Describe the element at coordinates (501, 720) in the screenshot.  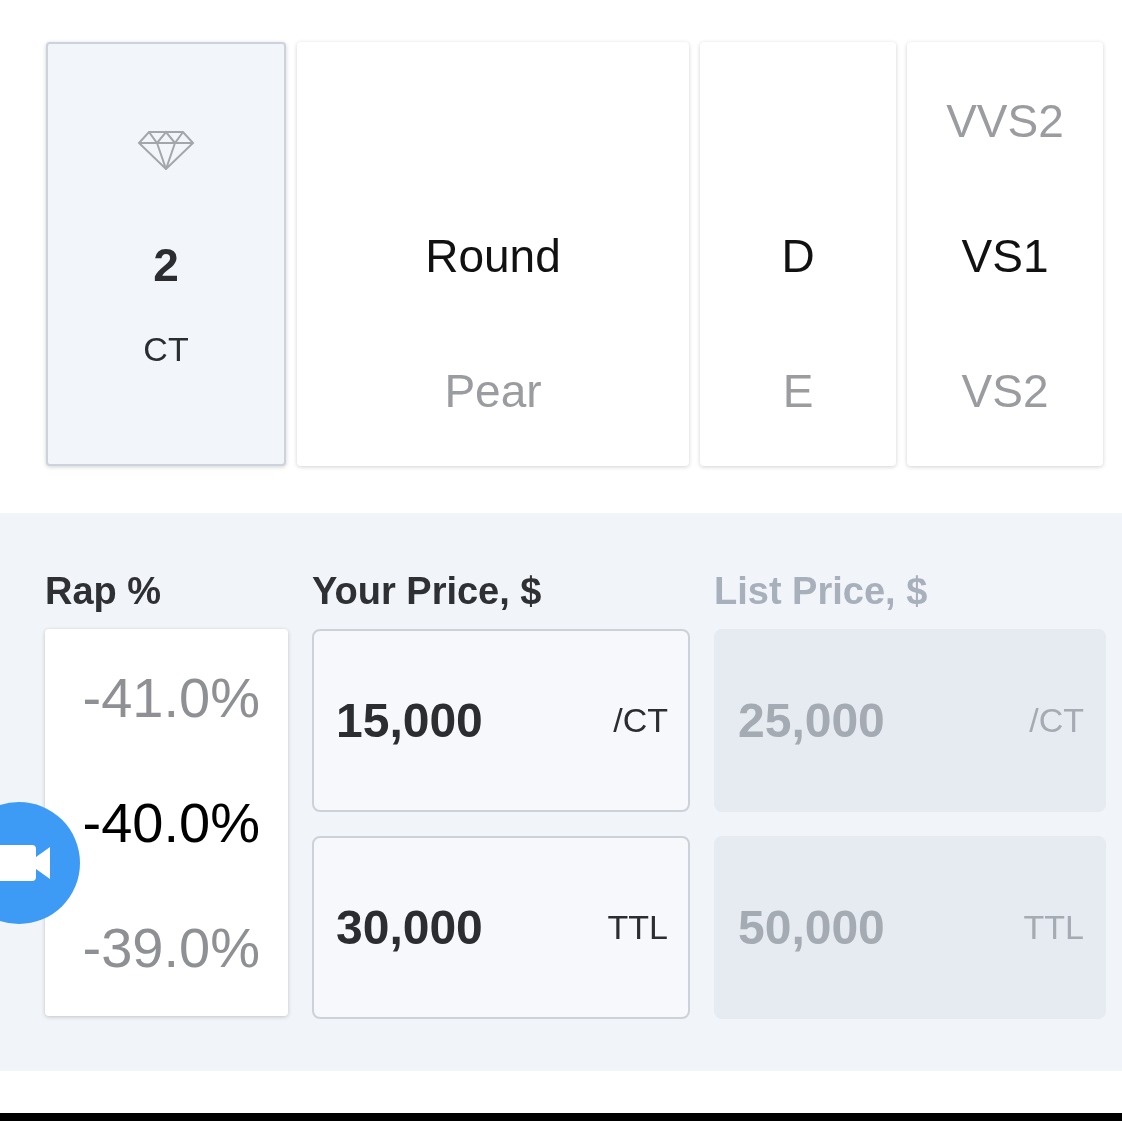
I see `price-field: 15,000 /CT` at that location.